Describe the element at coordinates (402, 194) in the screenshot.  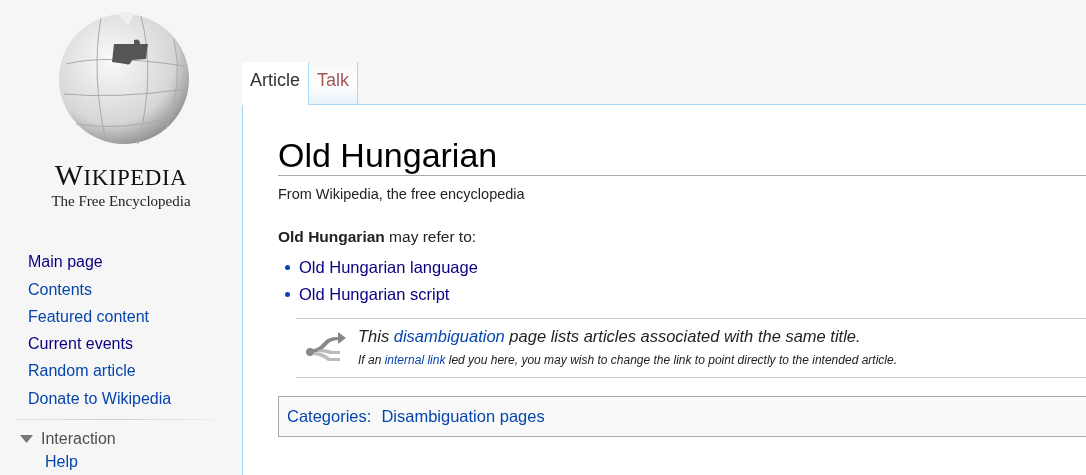
I see `article-subtitle: From Wikipedia, the free encyclopedia` at that location.